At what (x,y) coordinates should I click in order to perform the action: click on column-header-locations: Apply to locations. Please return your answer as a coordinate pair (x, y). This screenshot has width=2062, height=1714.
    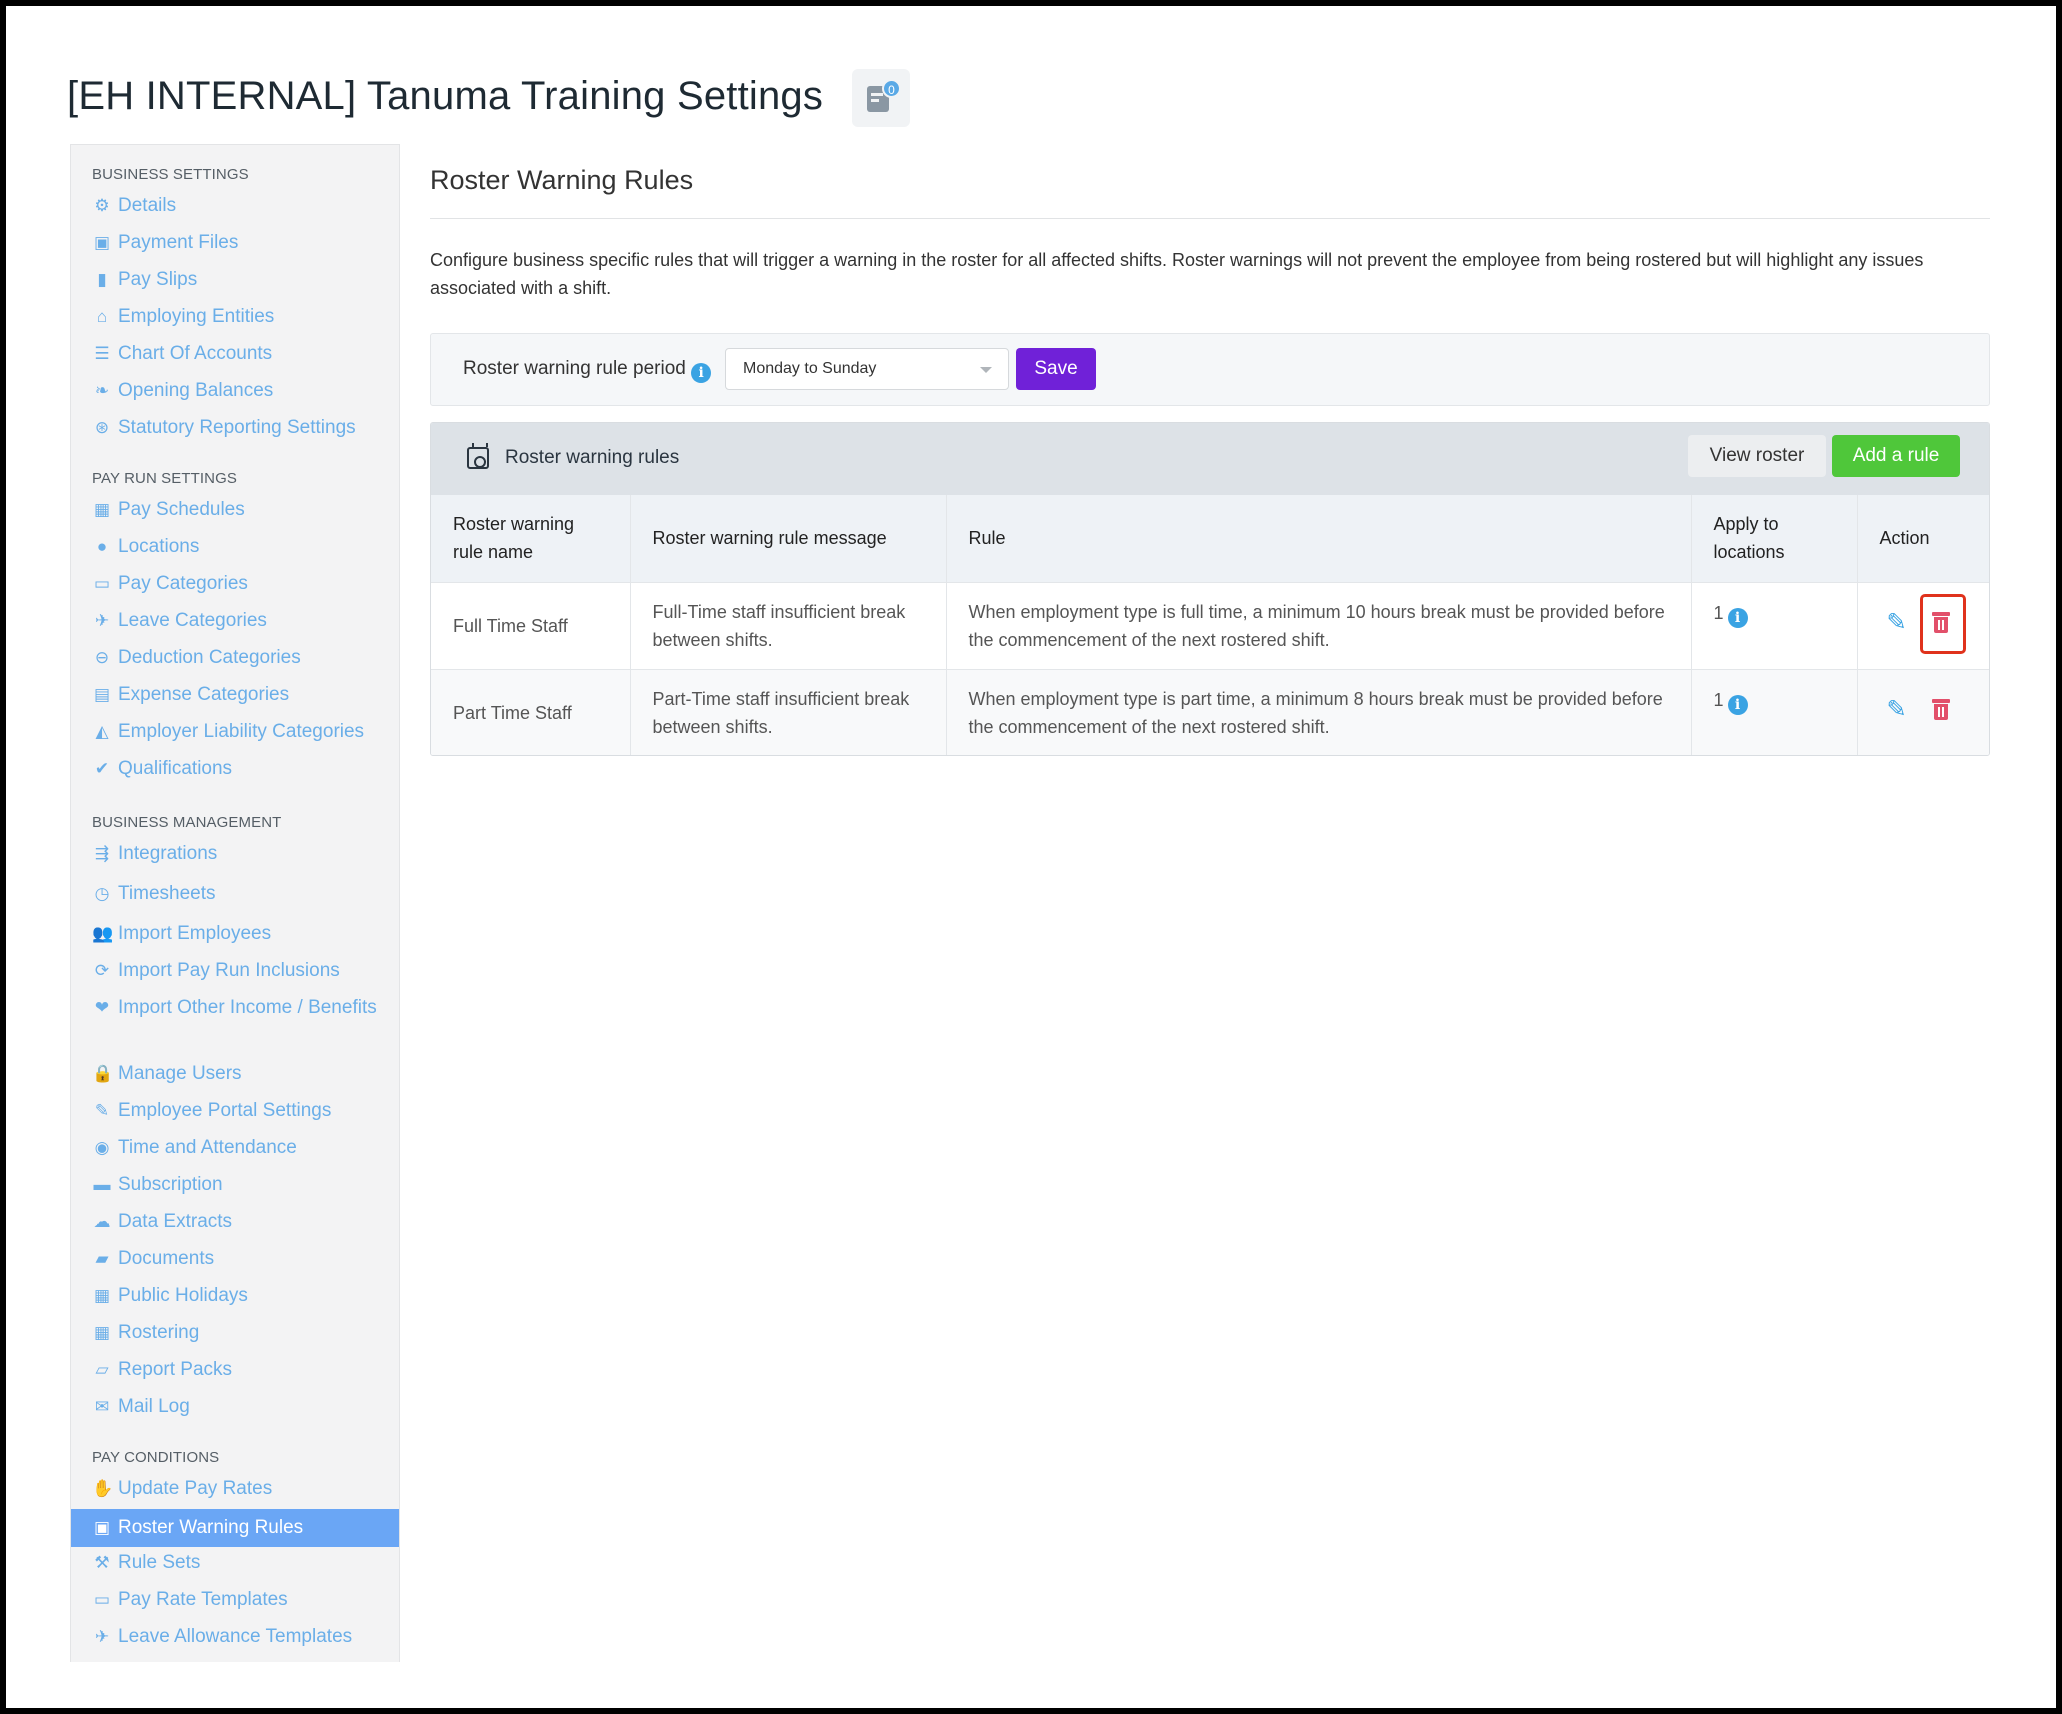
    Looking at the image, I should click on (1774, 538).